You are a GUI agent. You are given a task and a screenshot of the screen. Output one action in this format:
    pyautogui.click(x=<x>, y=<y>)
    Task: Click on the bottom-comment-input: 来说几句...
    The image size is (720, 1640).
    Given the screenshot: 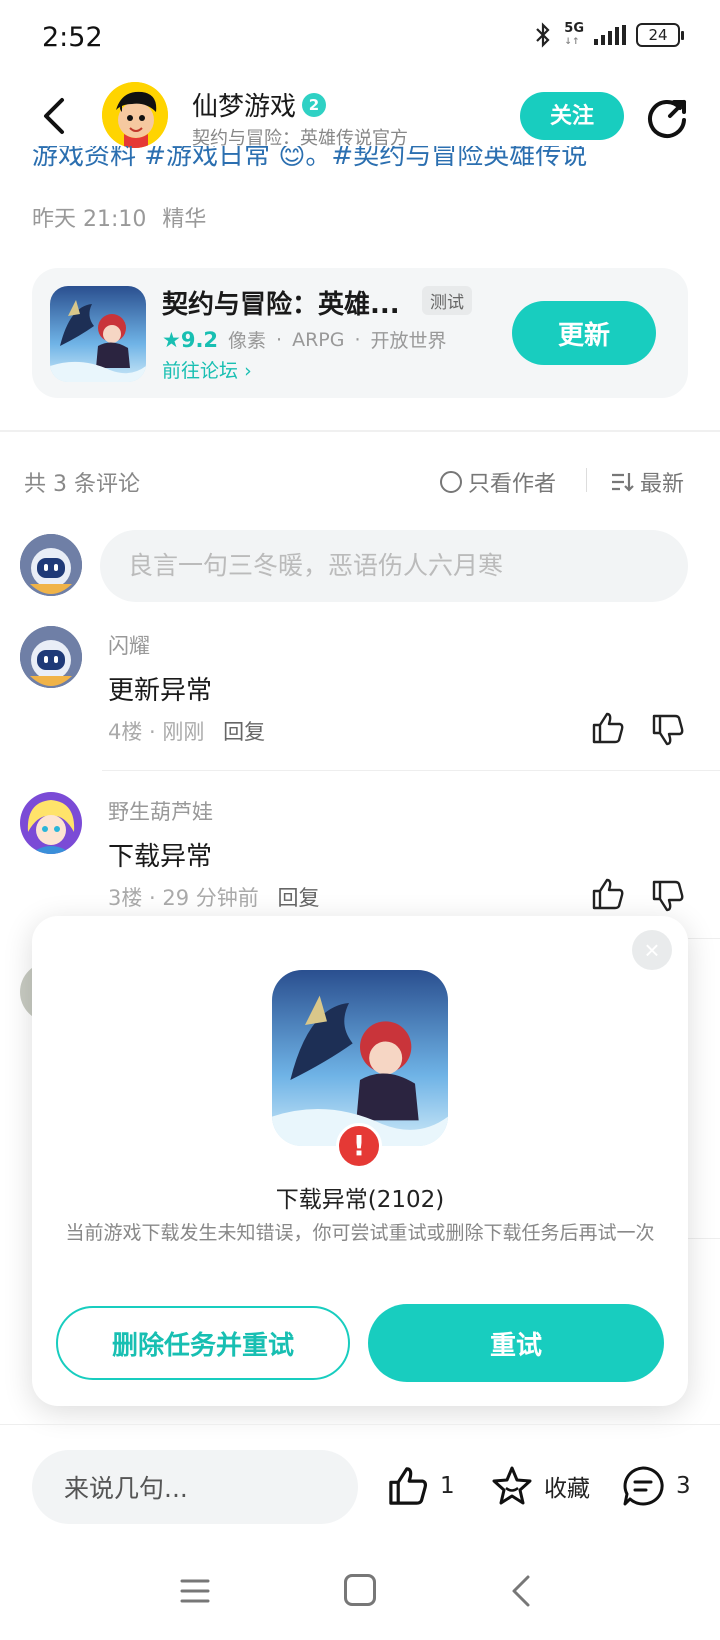 What is the action you would take?
    pyautogui.click(x=195, y=1487)
    